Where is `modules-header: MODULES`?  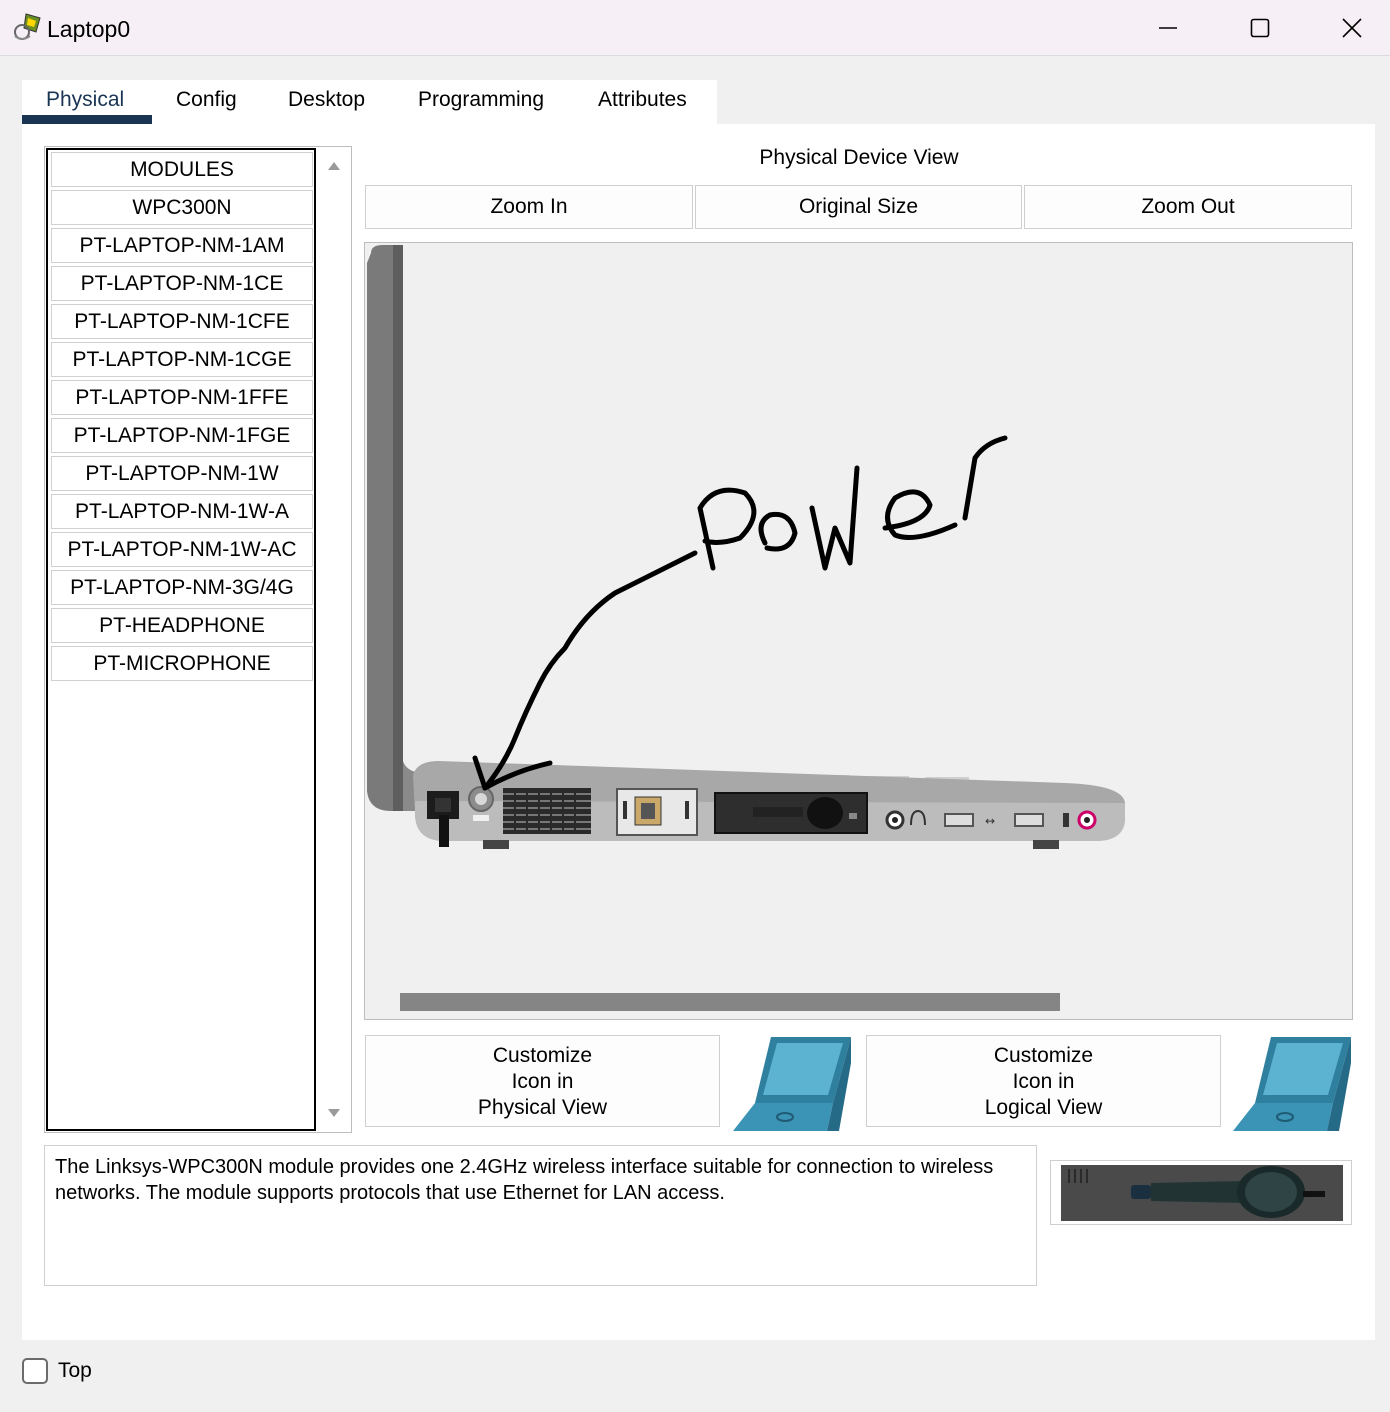
modules-header: MODULES is located at coordinates (182, 169).